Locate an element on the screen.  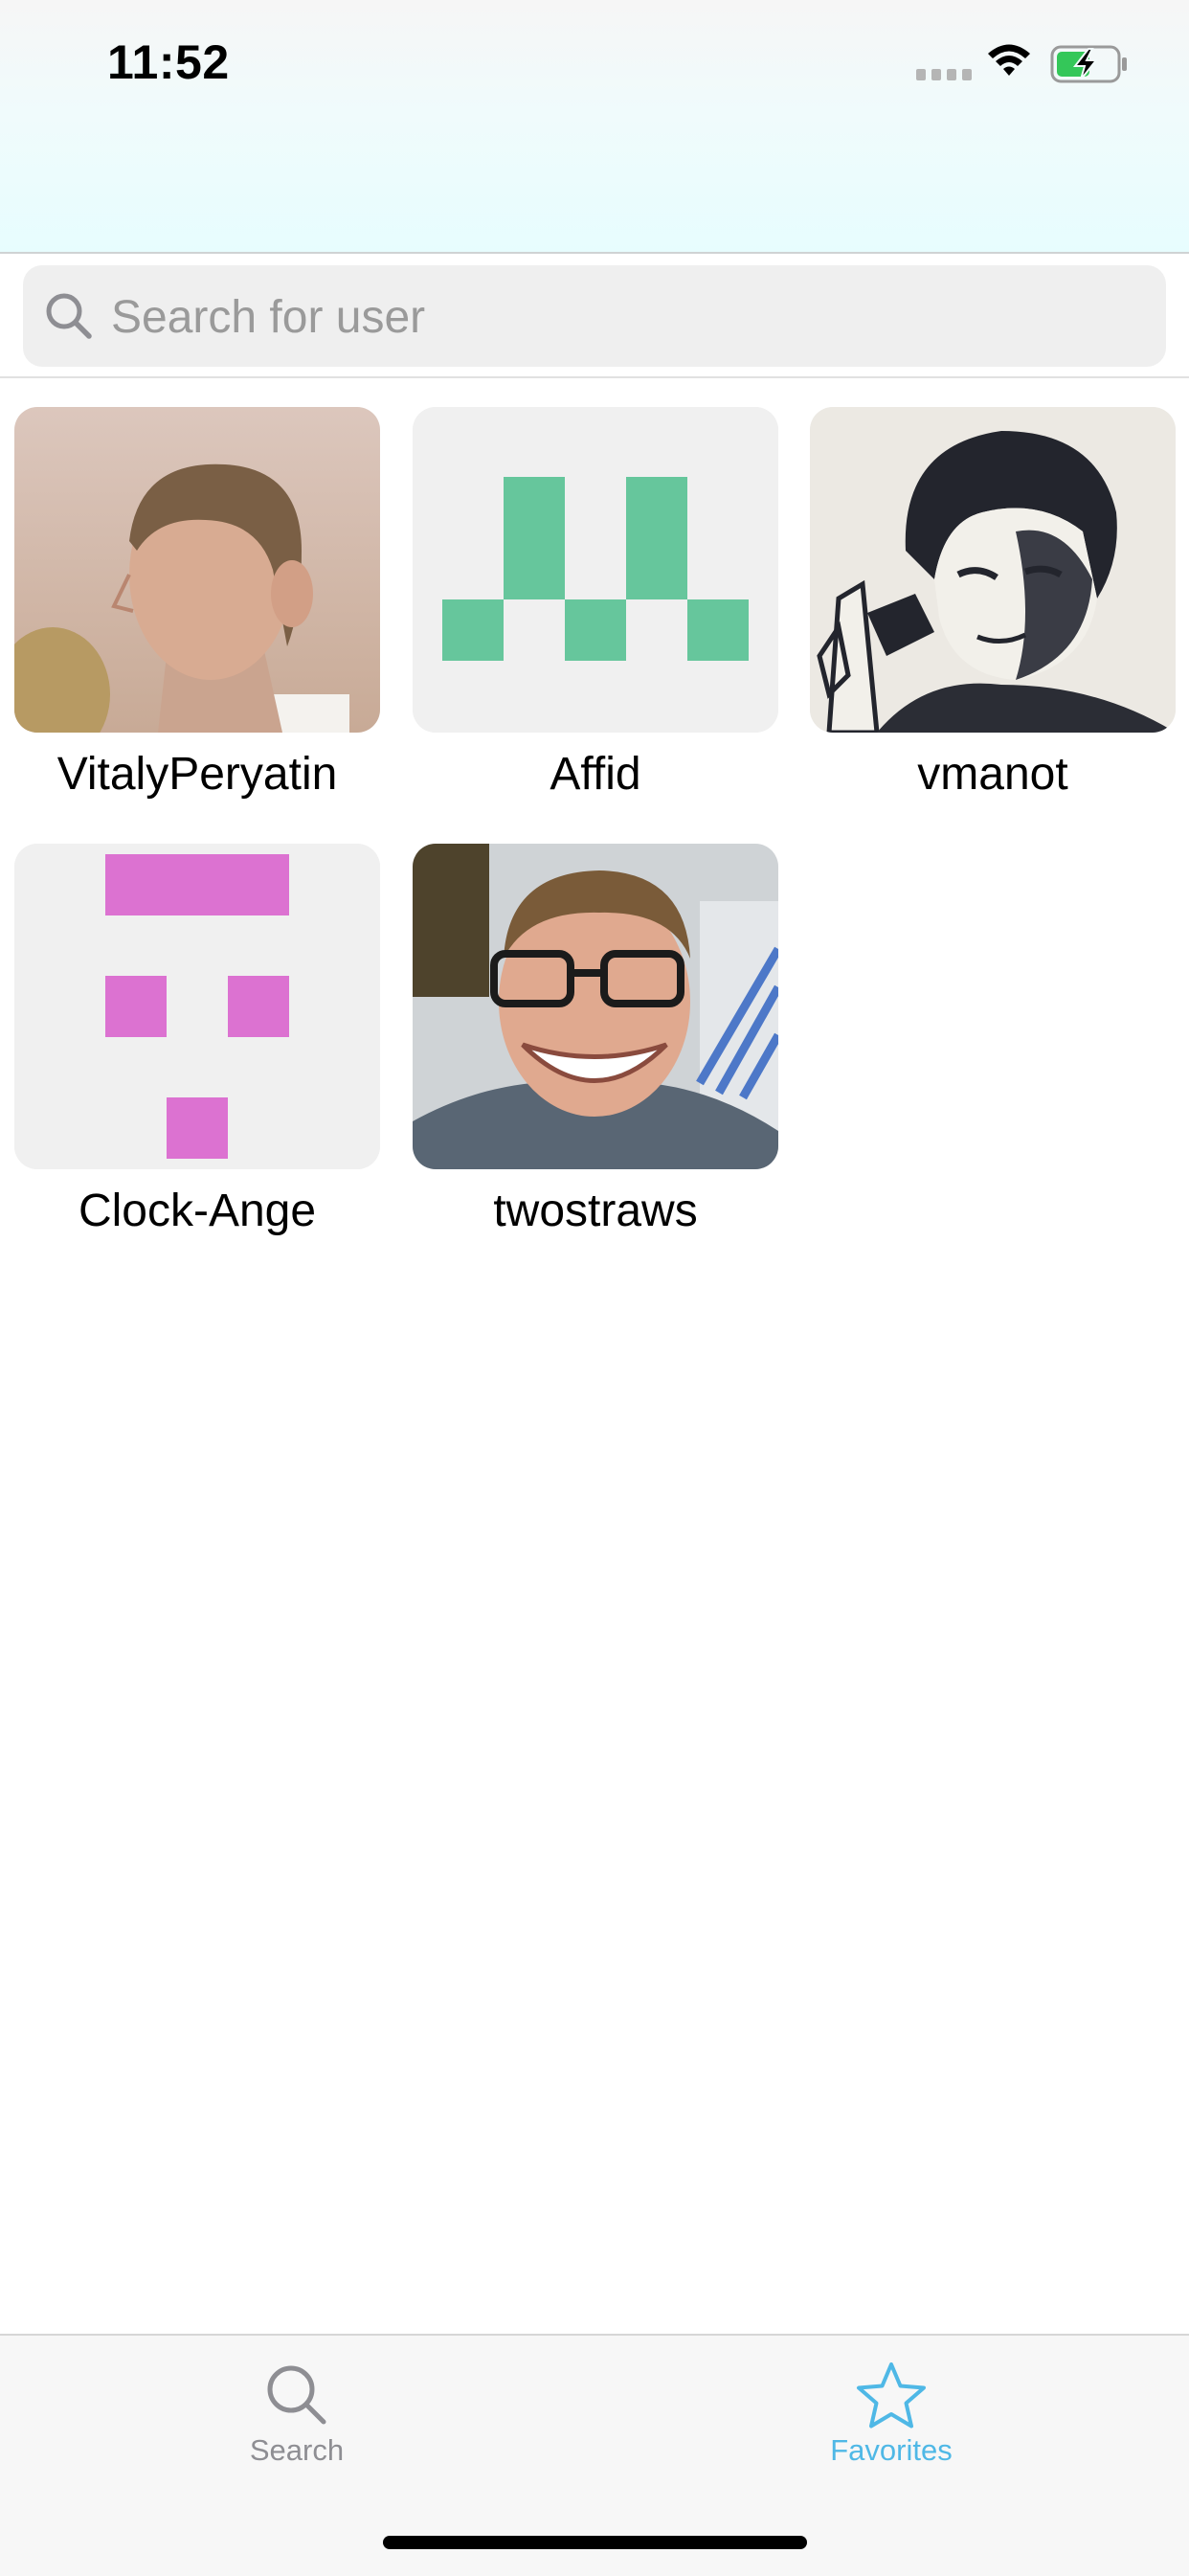
photo-smiling-man-glasses-icon is located at coordinates (595, 1006).